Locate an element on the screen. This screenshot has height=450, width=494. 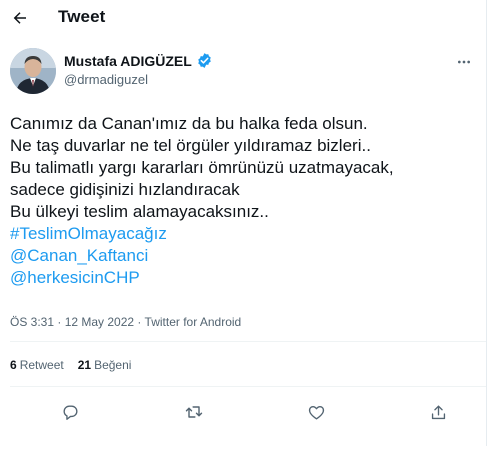
author-handle: @drmadiguzel is located at coordinates (106, 79).